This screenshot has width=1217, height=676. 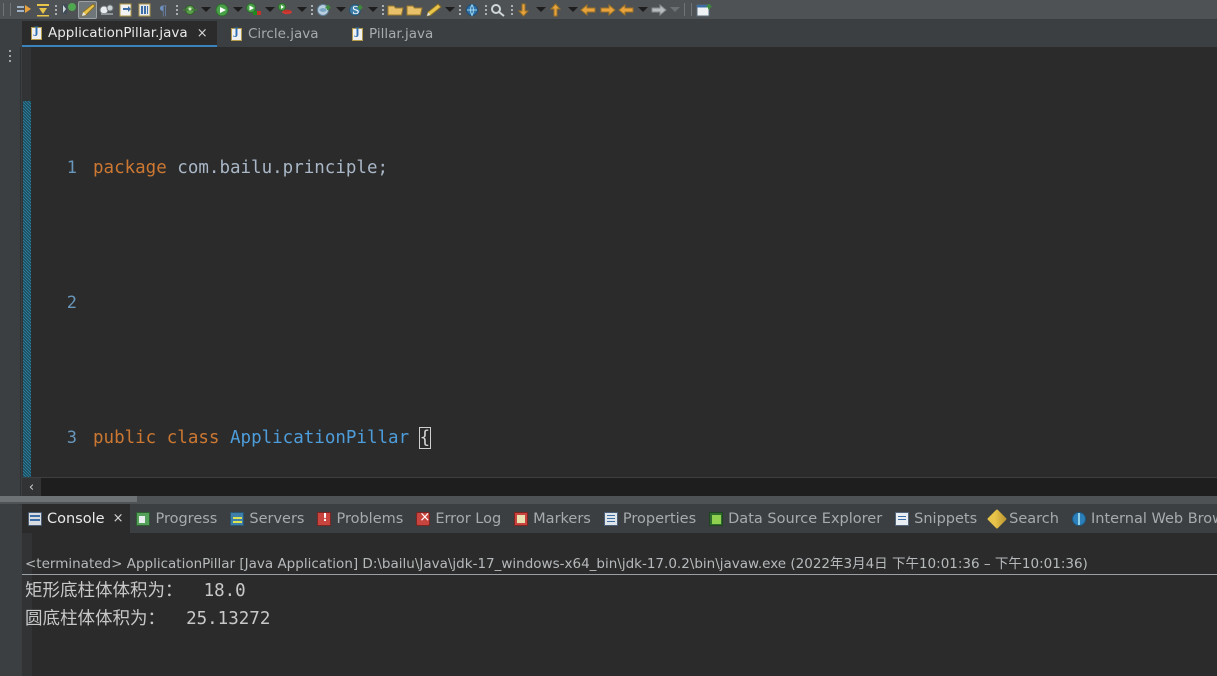 What do you see at coordinates (658, 10) in the screenshot?
I see `forward-history-icon` at bounding box center [658, 10].